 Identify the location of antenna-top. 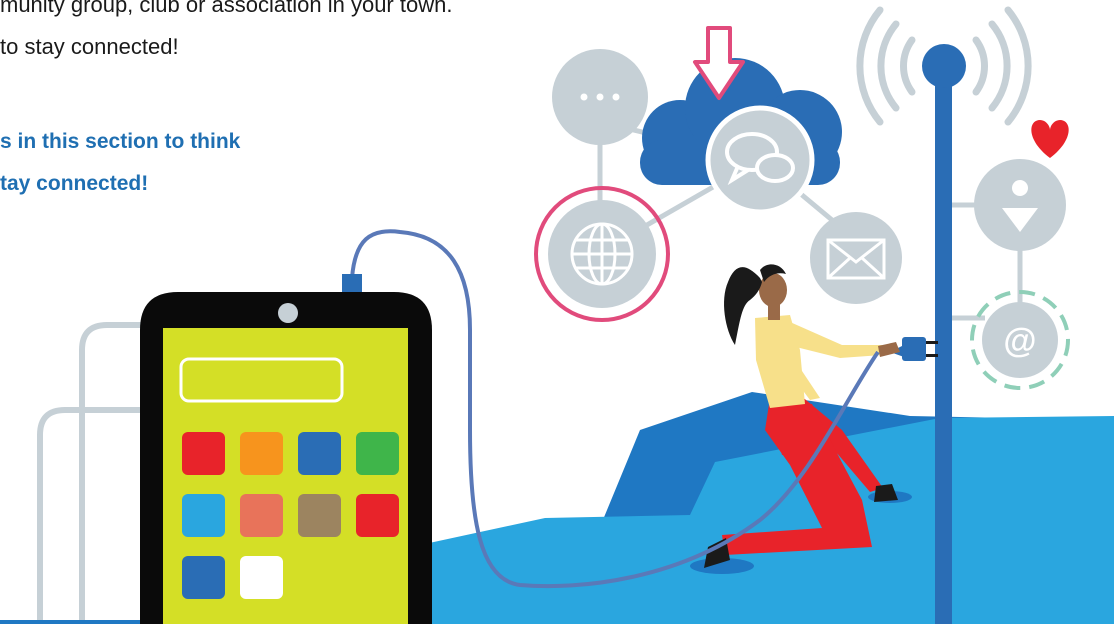
(944, 66).